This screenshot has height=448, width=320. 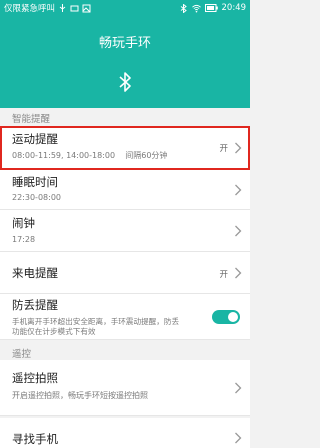 What do you see at coordinates (24, 239) in the screenshot?
I see `row-subtitle: 17:28` at bounding box center [24, 239].